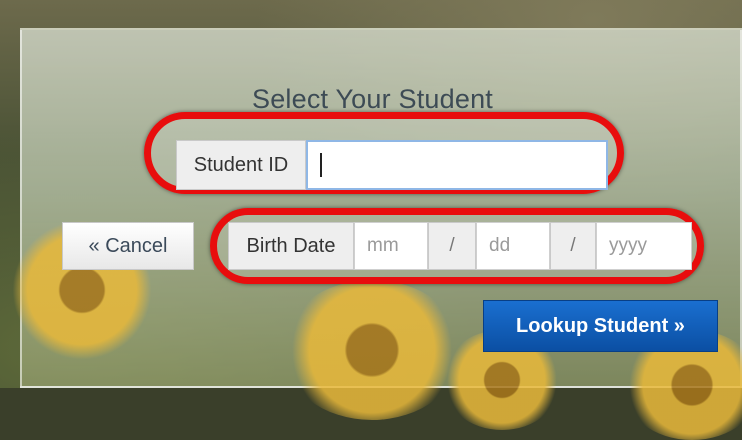  Describe the element at coordinates (457, 165) in the screenshot. I see `student-id-input` at that location.